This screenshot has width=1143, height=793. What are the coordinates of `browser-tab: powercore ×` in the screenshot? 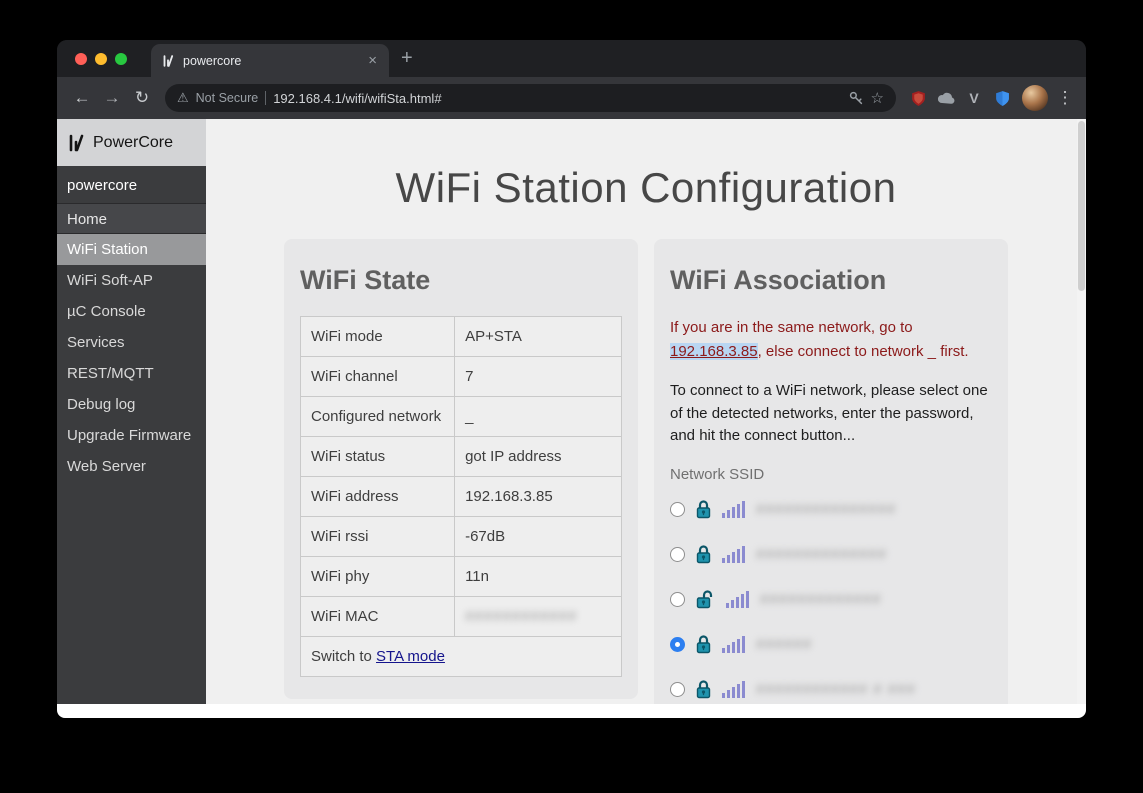 It's located at (270, 60).